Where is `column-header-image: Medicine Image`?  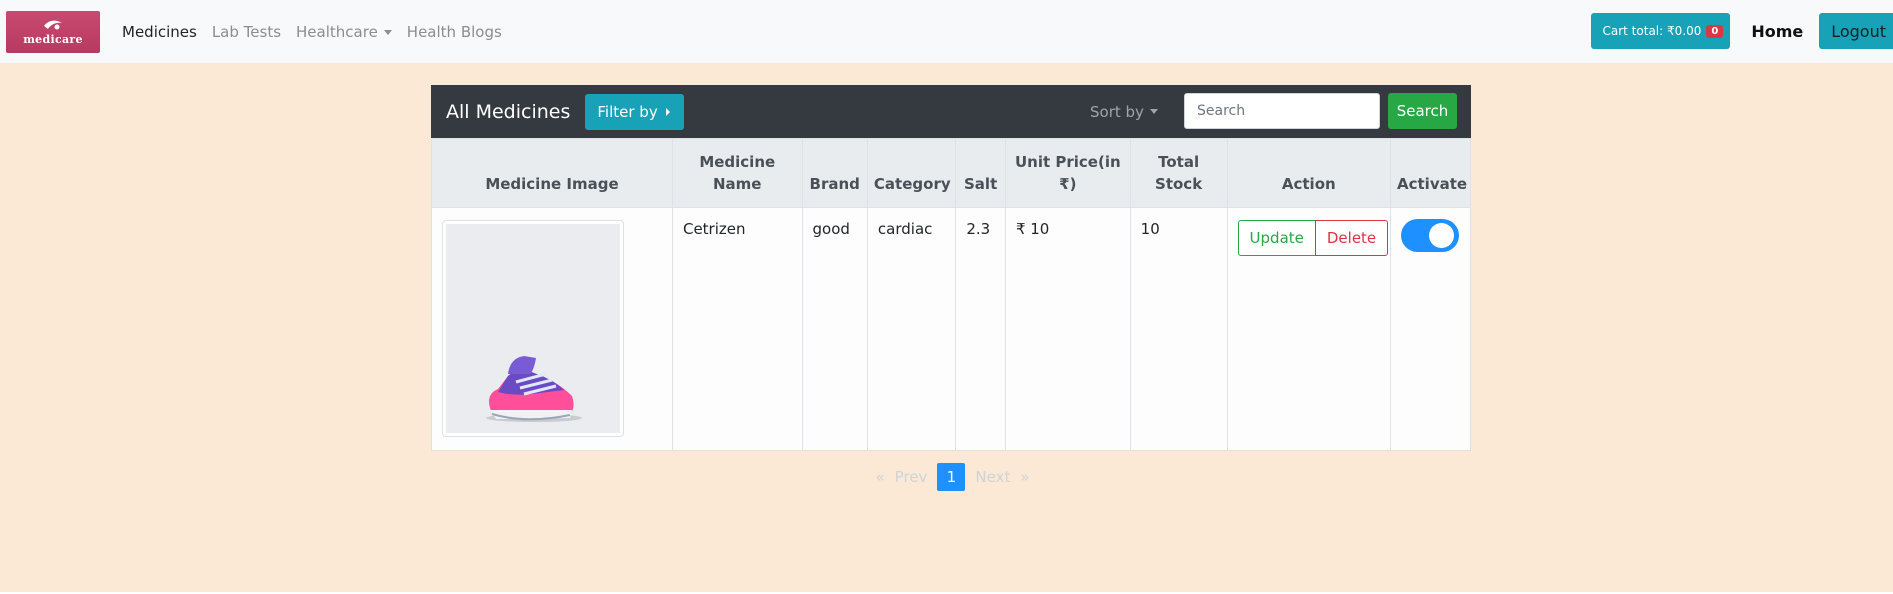 column-header-image: Medicine Image is located at coordinates (552, 173).